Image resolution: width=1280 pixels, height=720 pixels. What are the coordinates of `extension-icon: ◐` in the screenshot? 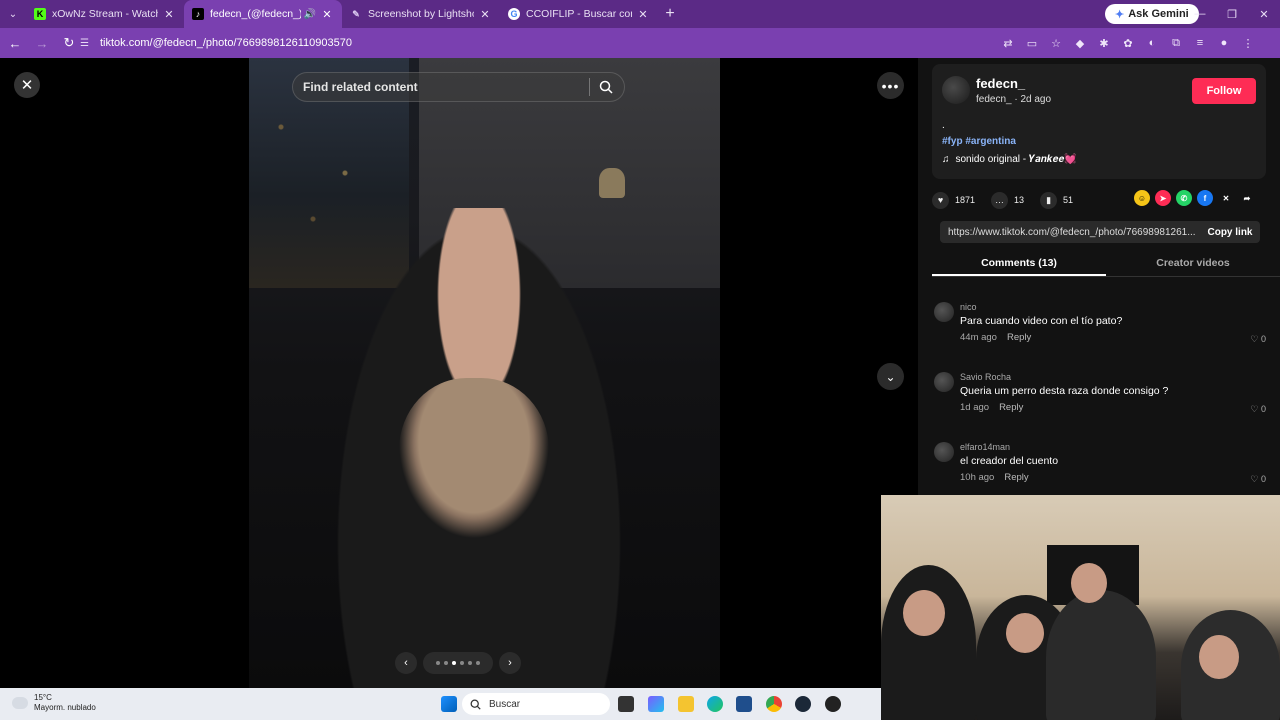 It's located at (1152, 43).